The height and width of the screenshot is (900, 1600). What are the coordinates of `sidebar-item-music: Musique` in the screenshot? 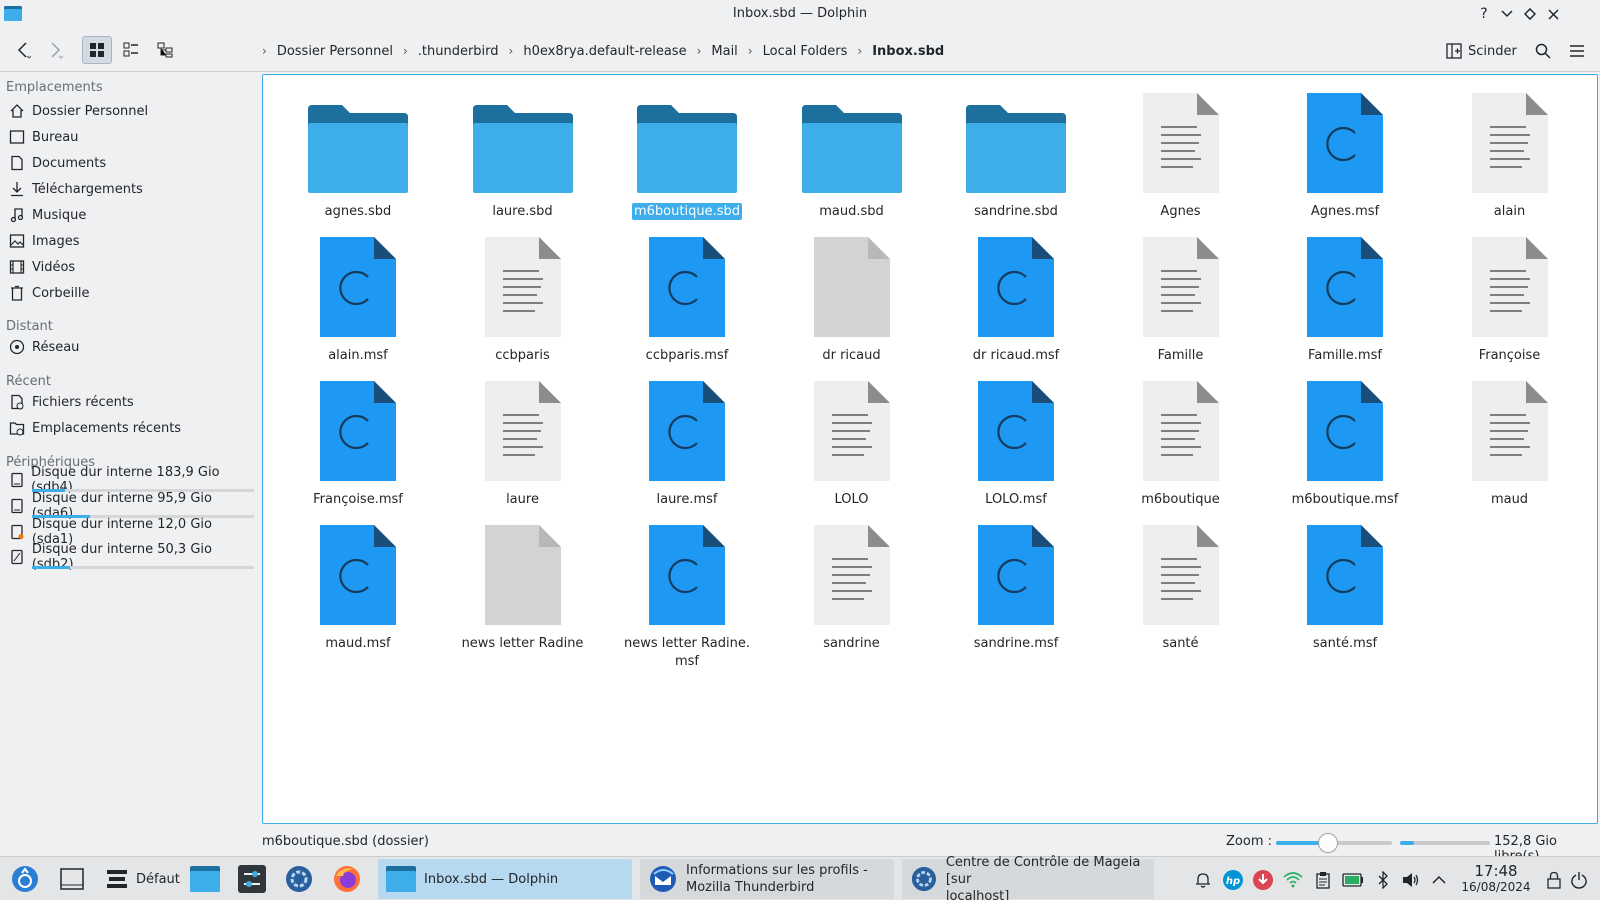 It's located at (46, 215).